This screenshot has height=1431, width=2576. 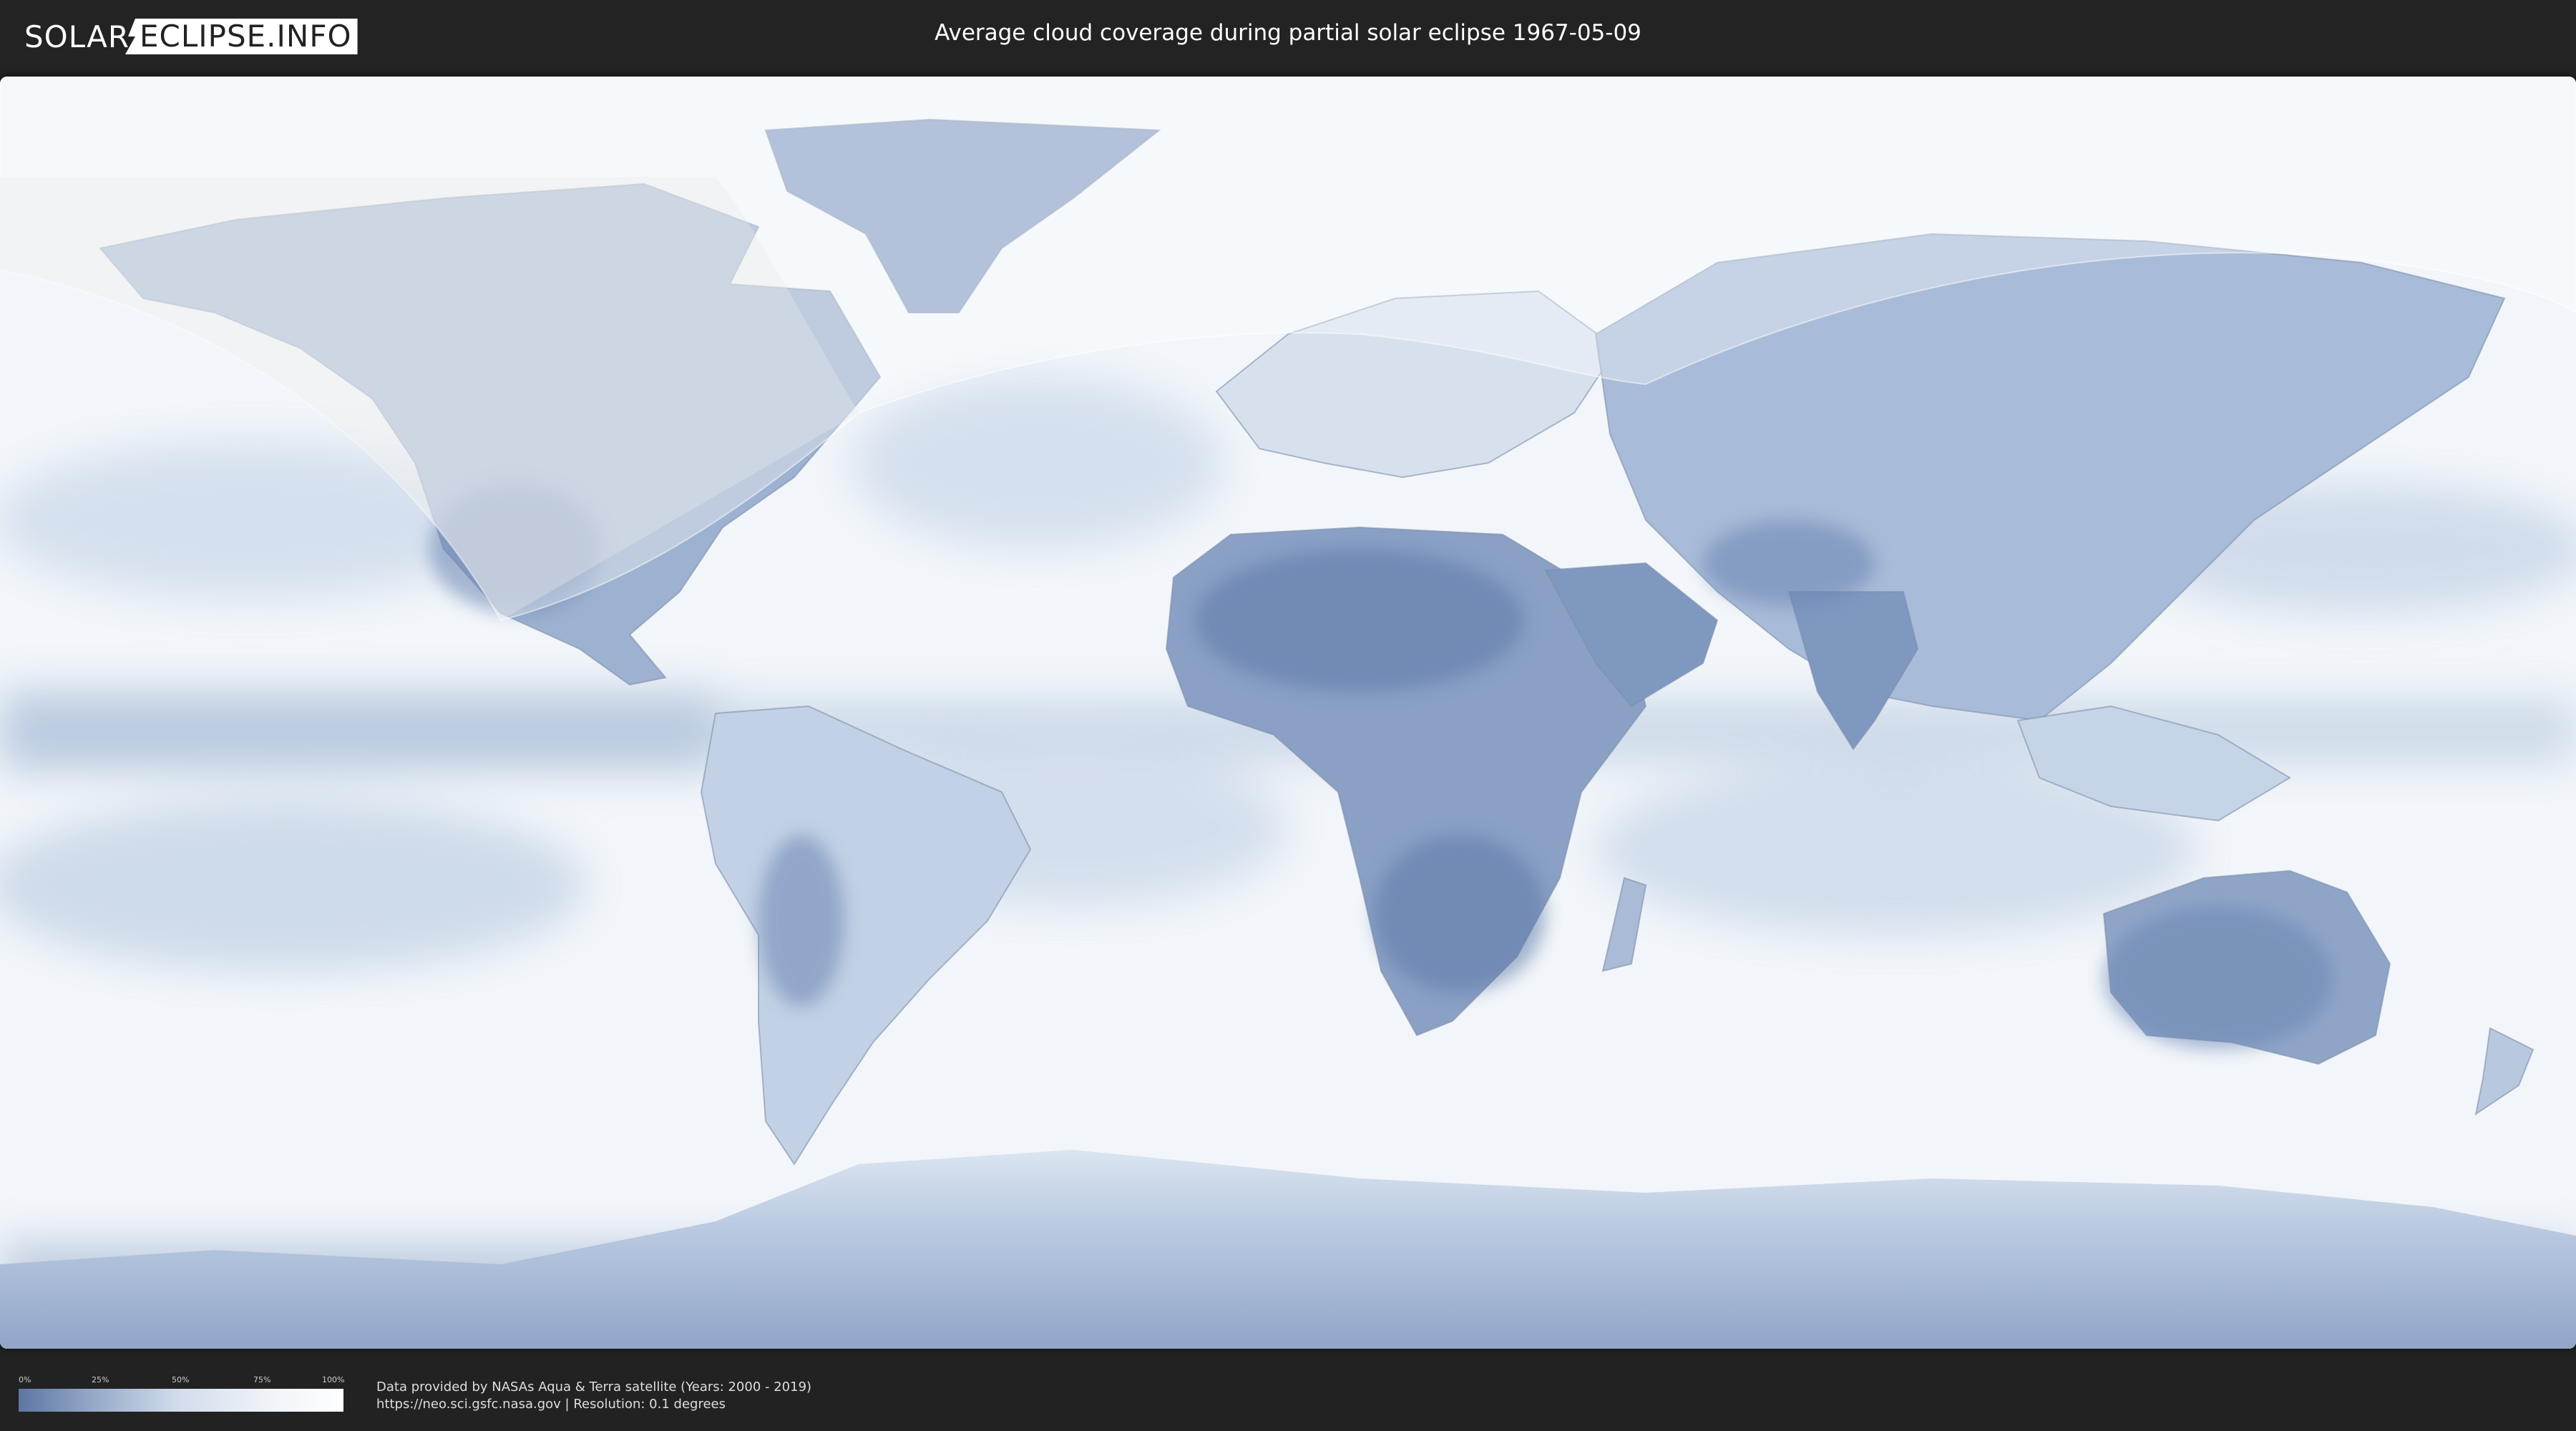 I want to click on cloud-coverage-legend: 0% 25% 50% 75% 100%, so click(x=182, y=1393).